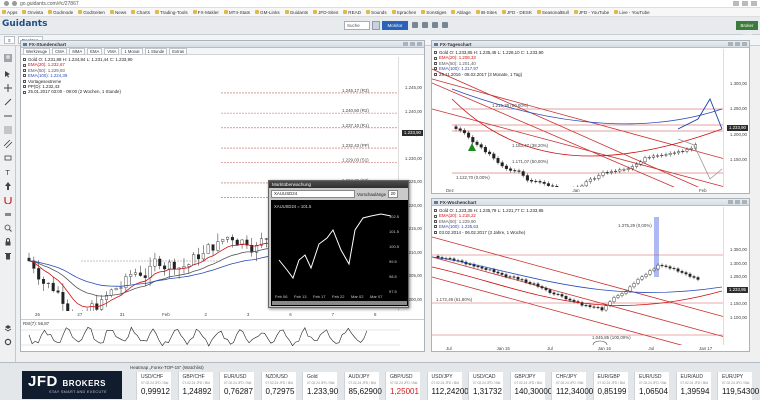 The height and width of the screenshot is (400, 760). What do you see at coordinates (24, 24) in the screenshot?
I see `guidants-logo: Guidants` at bounding box center [24, 24].